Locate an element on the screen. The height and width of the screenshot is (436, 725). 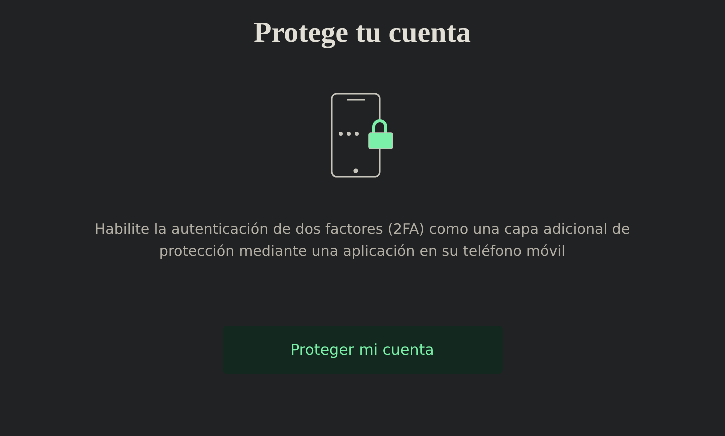
protect-account-button: Proteger mi cuenta is located at coordinates (362, 350).